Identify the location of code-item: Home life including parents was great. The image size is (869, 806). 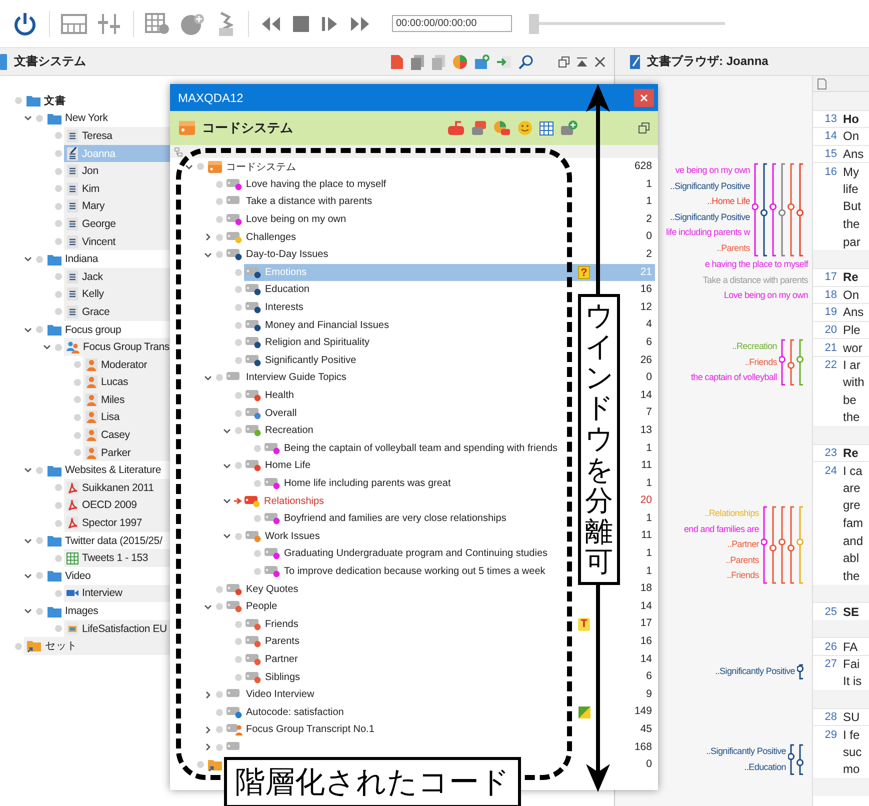
(420, 483).